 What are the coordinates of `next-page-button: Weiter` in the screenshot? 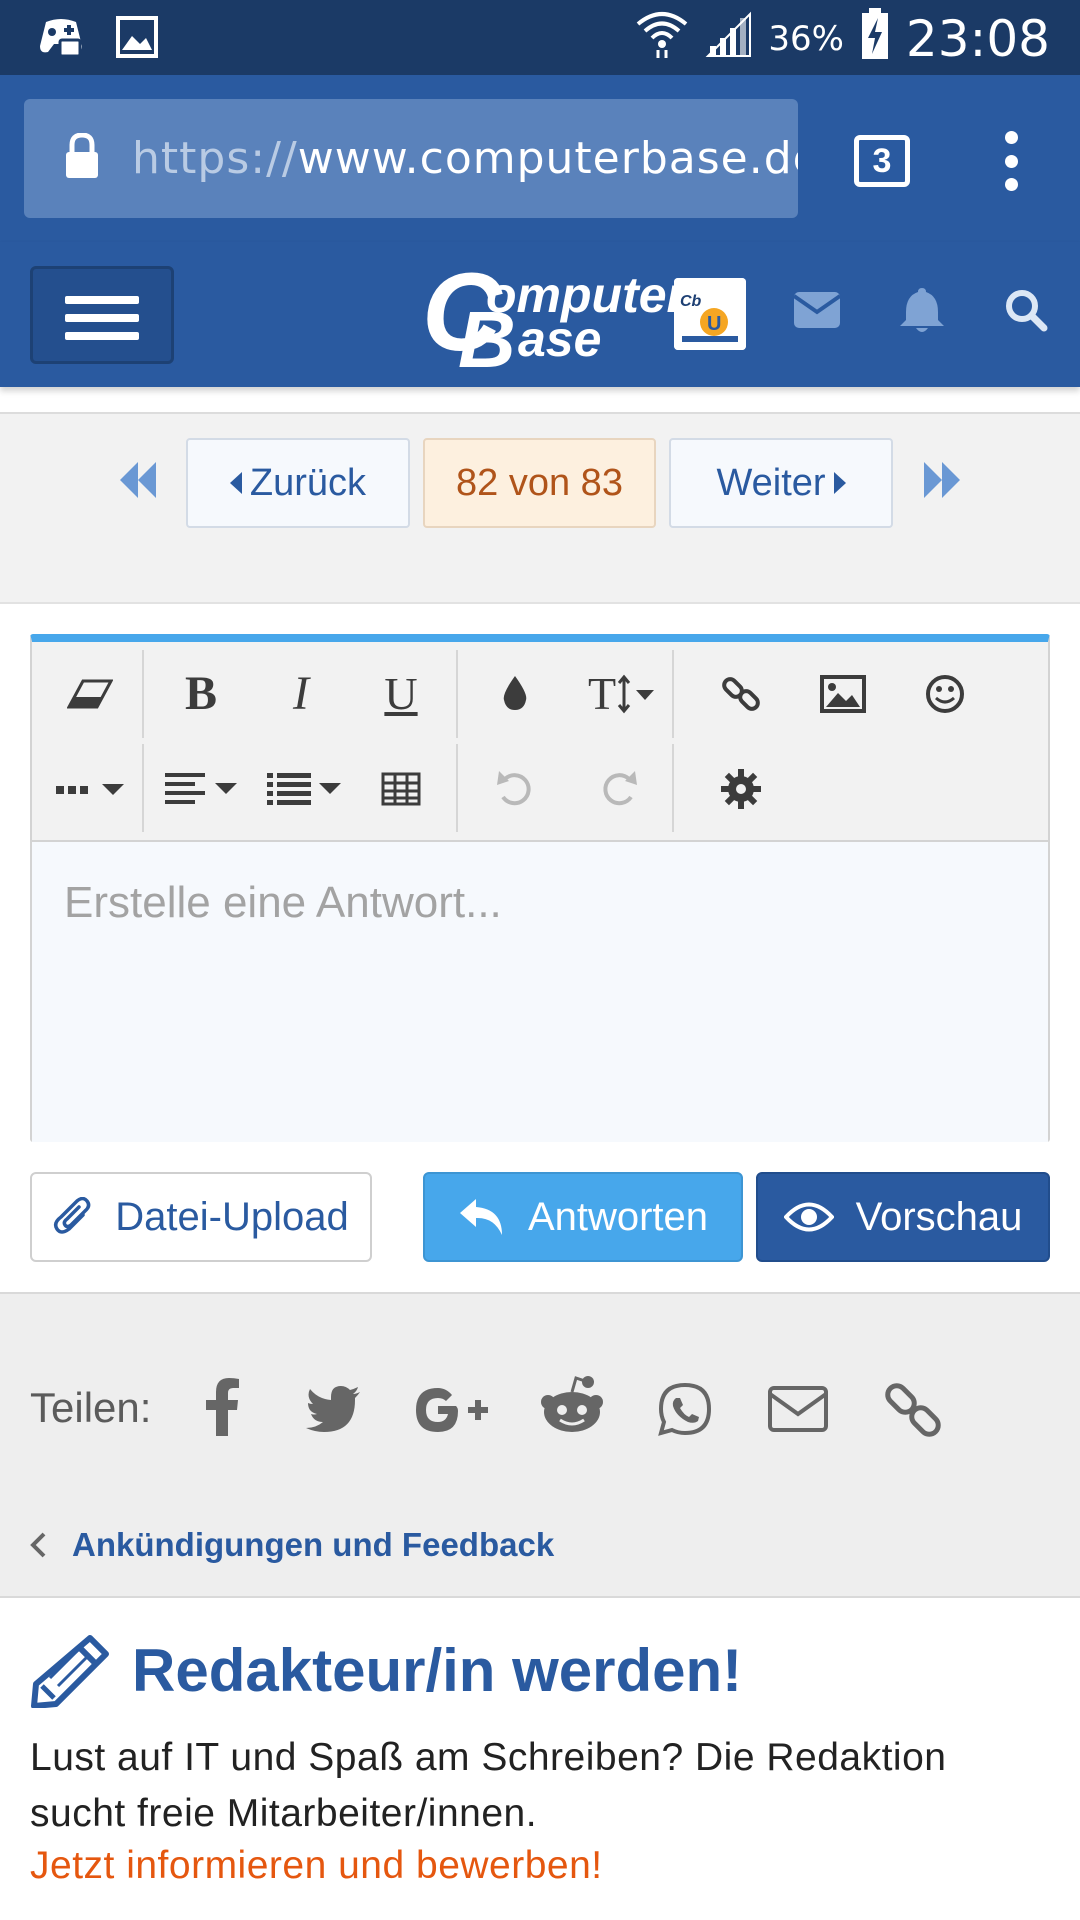 It's located at (781, 483).